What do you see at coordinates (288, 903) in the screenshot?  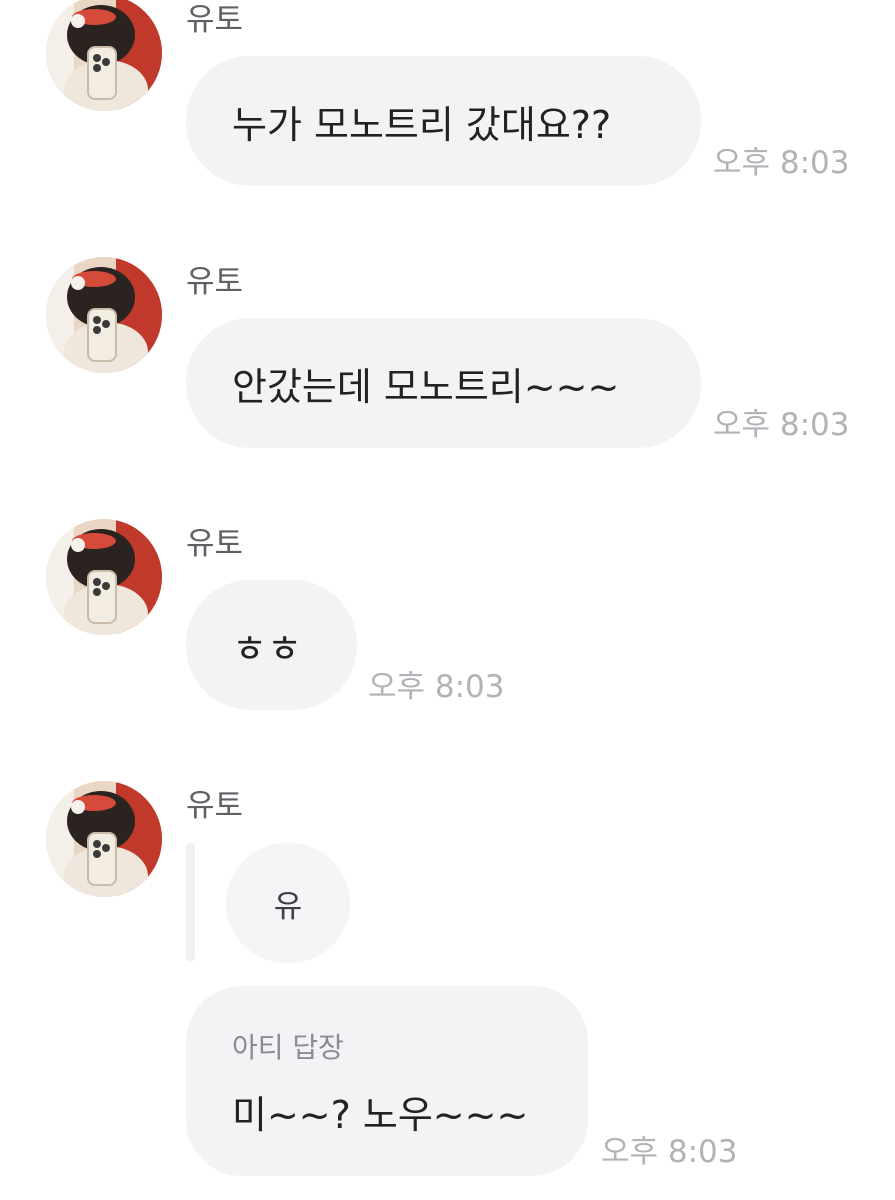 I see `quoted-message: 유` at bounding box center [288, 903].